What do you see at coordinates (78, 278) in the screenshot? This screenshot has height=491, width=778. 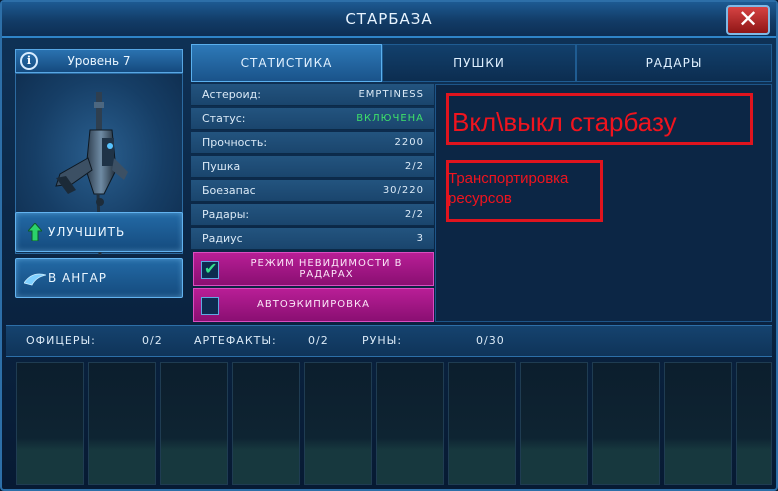 I see `hangar-label: В АНГАР` at bounding box center [78, 278].